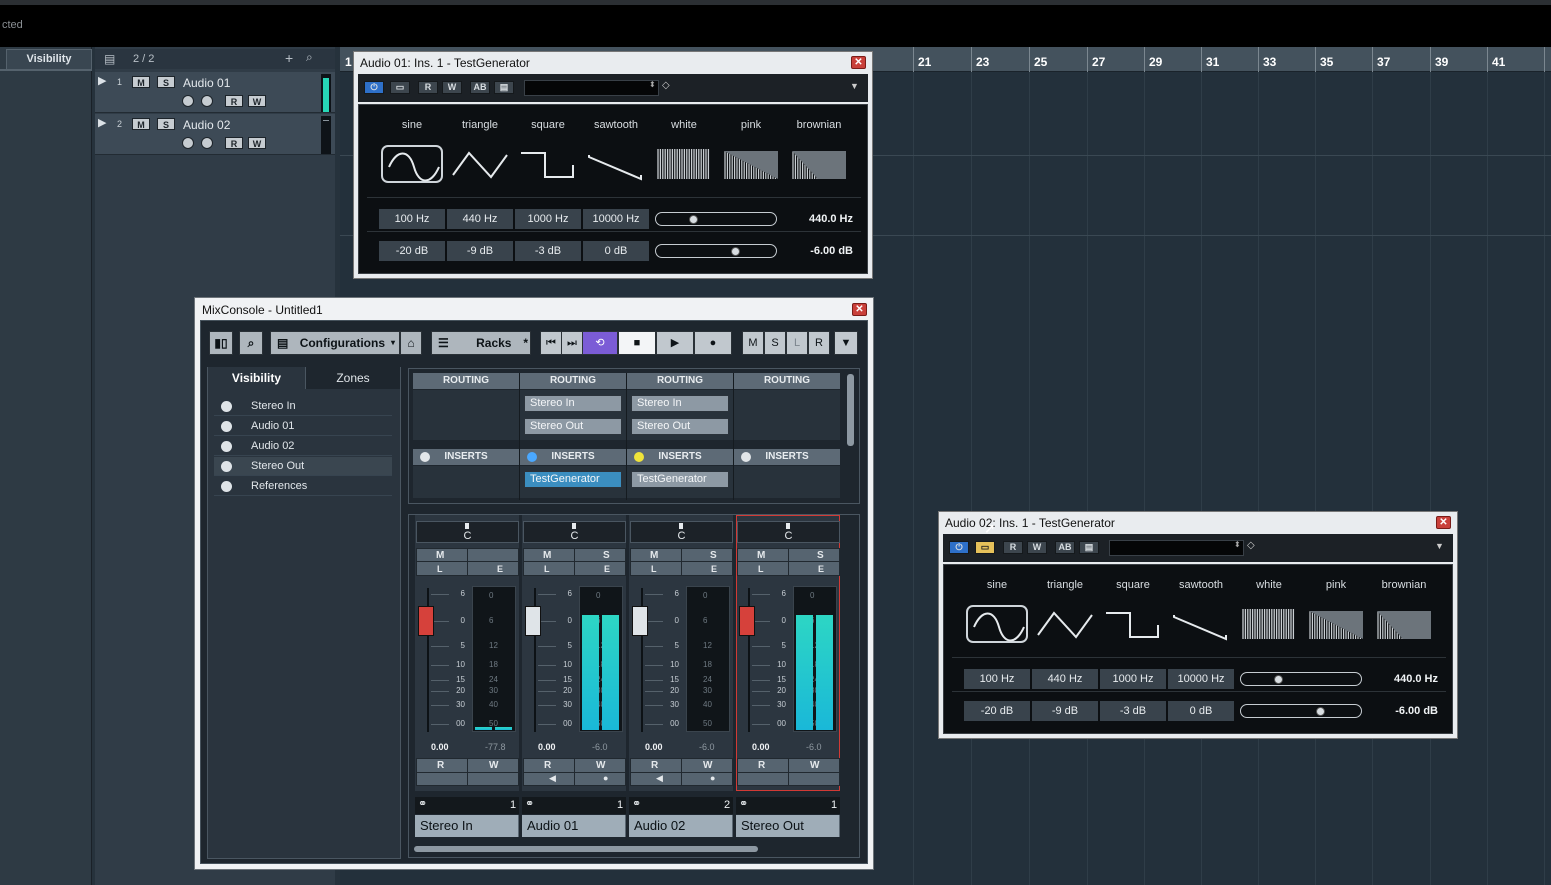  What do you see at coordinates (206, 125) in the screenshot?
I see `track-name: Audio 02` at bounding box center [206, 125].